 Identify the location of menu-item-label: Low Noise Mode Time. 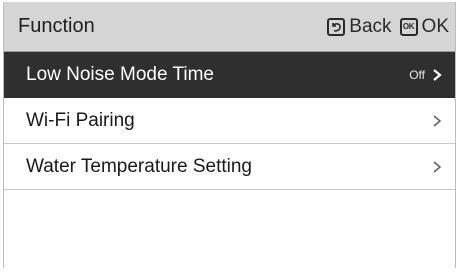
(120, 74).